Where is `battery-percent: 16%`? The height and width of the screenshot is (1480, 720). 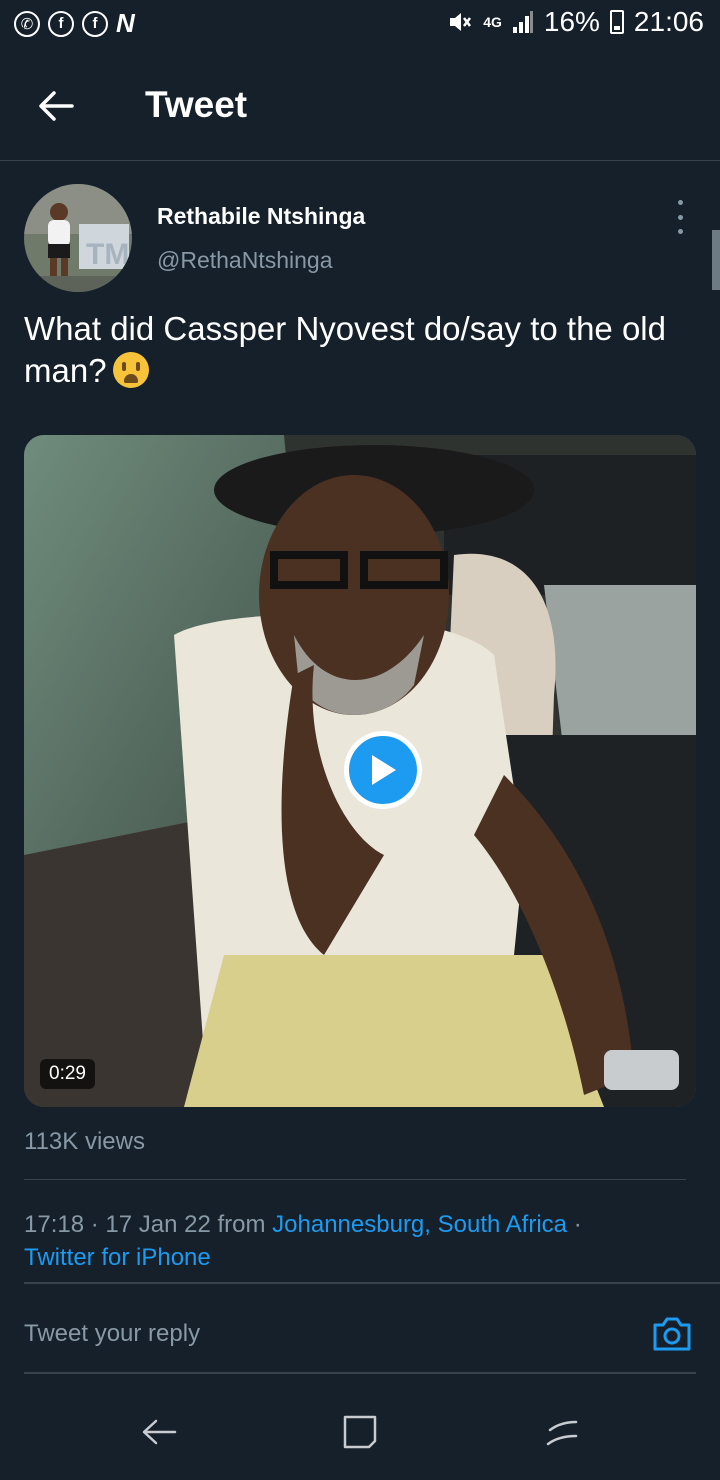 battery-percent: 16% is located at coordinates (571, 21).